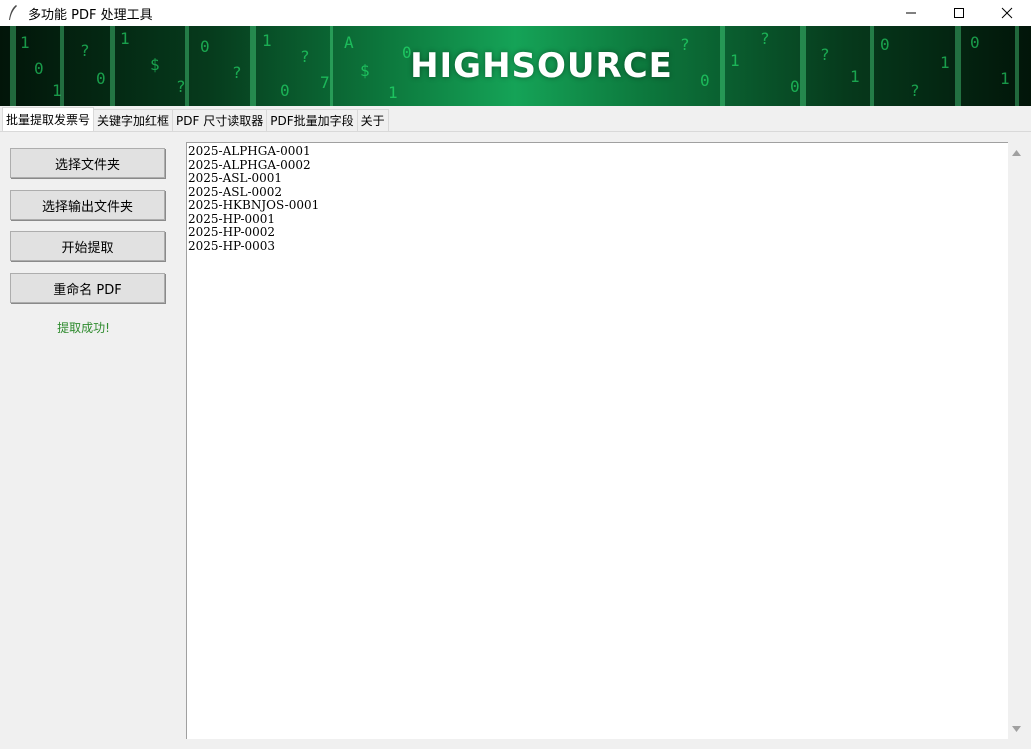 Image resolution: width=1031 pixels, height=749 pixels. I want to click on select-output-folder-button: 选择输出文件夹, so click(87, 205).